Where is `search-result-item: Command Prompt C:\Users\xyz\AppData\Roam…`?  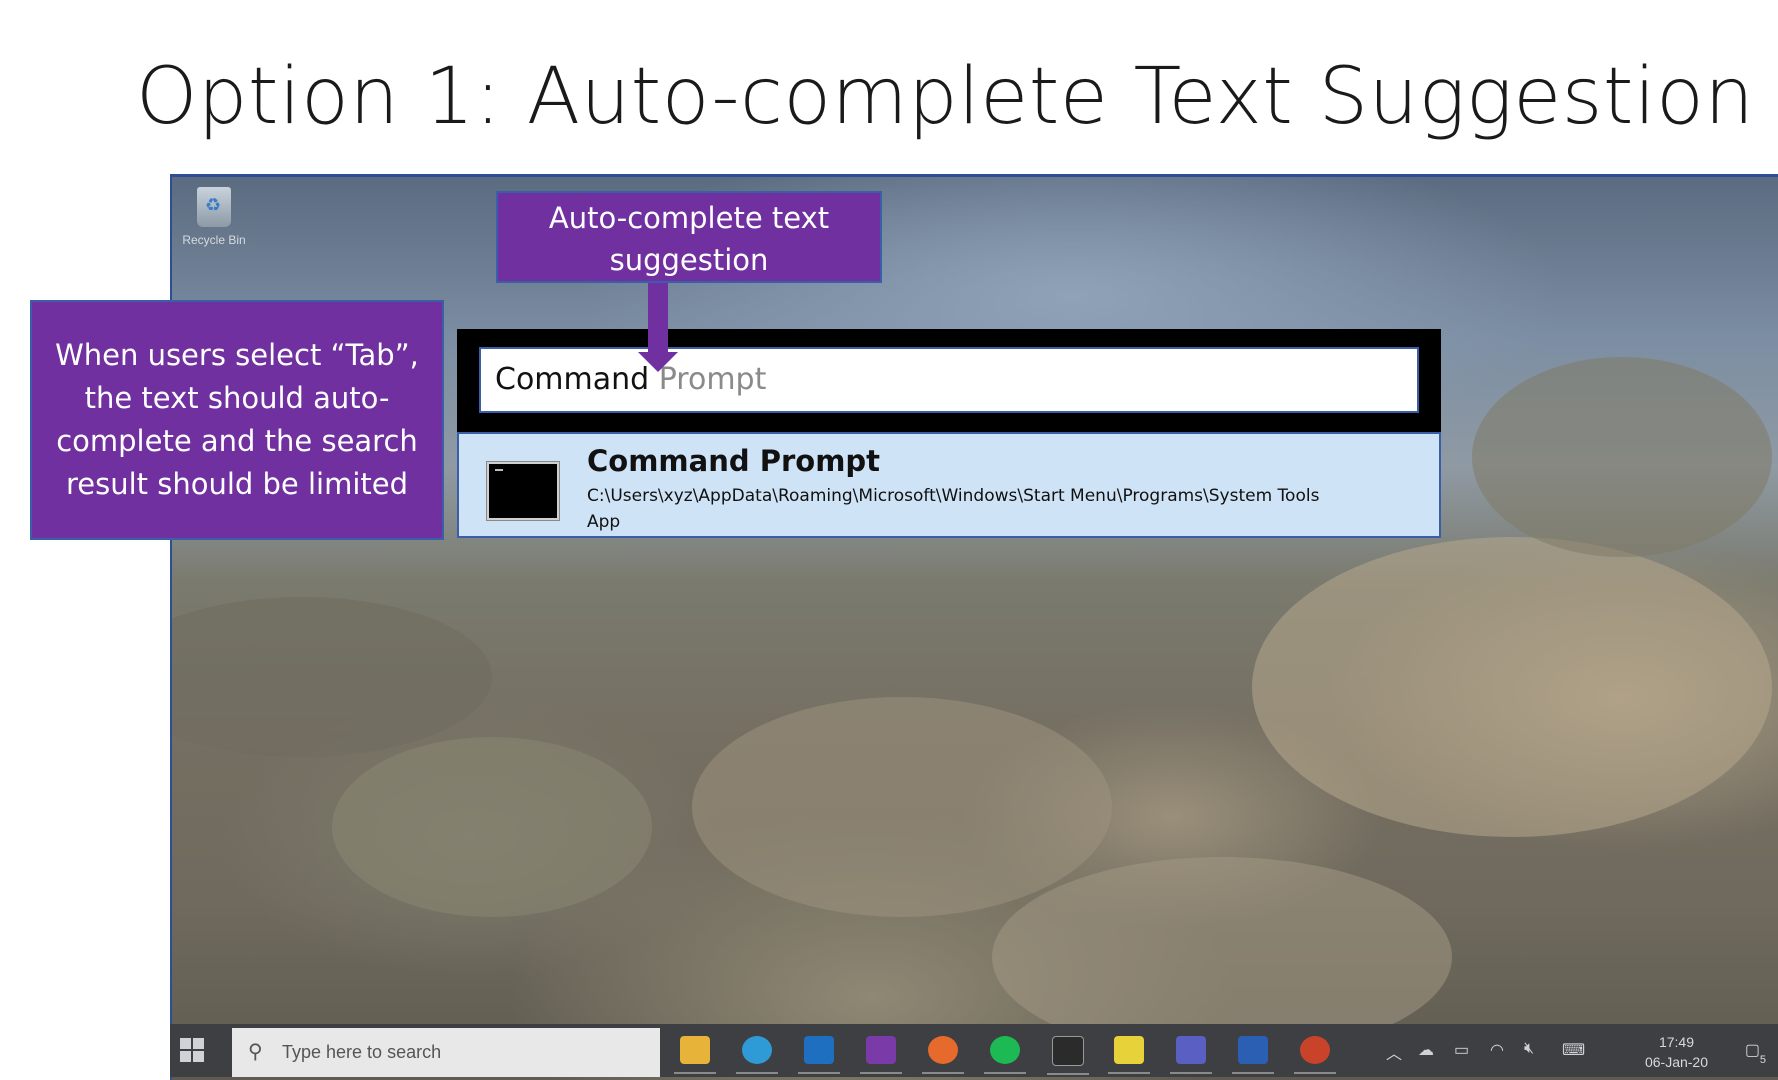
search-result-item: Command Prompt C:\Users\xyz\AppData\Roam… is located at coordinates (949, 485).